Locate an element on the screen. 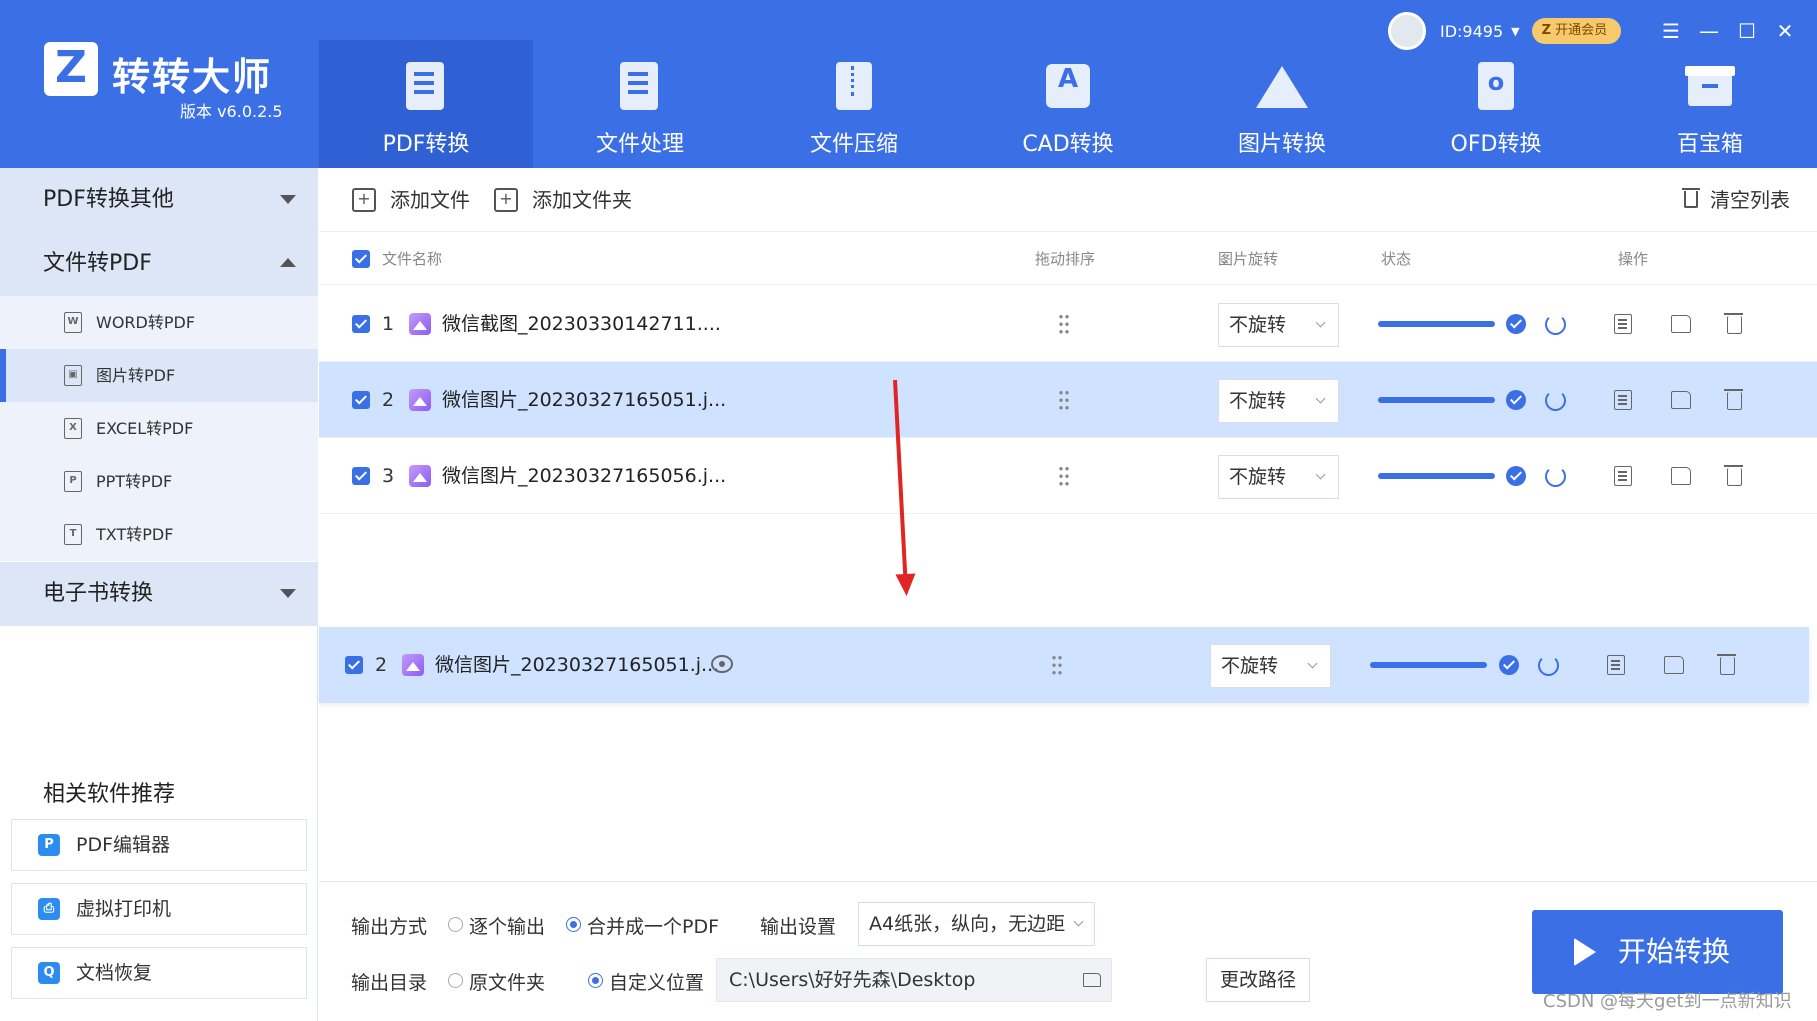  tab-file-process: 文件处理 is located at coordinates (640, 104).